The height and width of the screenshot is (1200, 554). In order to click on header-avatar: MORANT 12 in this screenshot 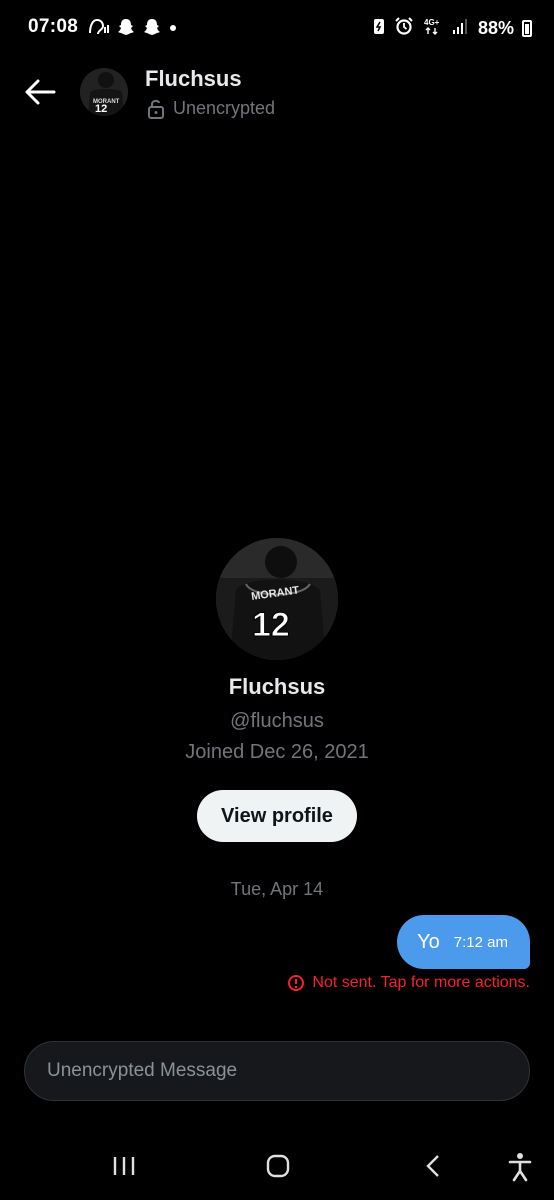, I will do `click(104, 92)`.